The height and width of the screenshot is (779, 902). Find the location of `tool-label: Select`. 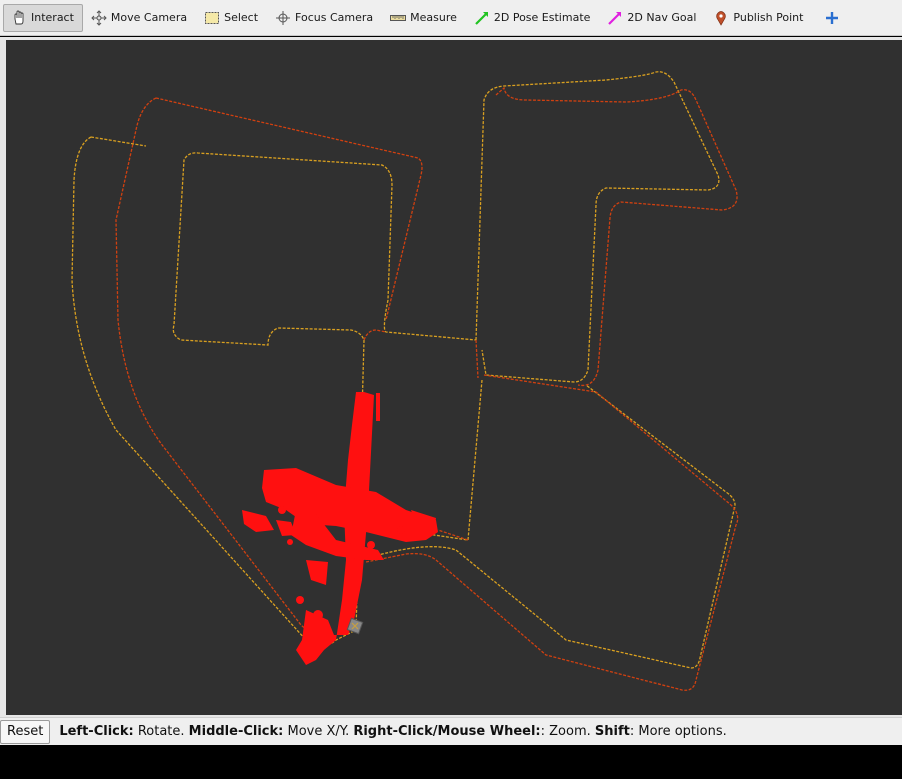

tool-label: Select is located at coordinates (241, 17).